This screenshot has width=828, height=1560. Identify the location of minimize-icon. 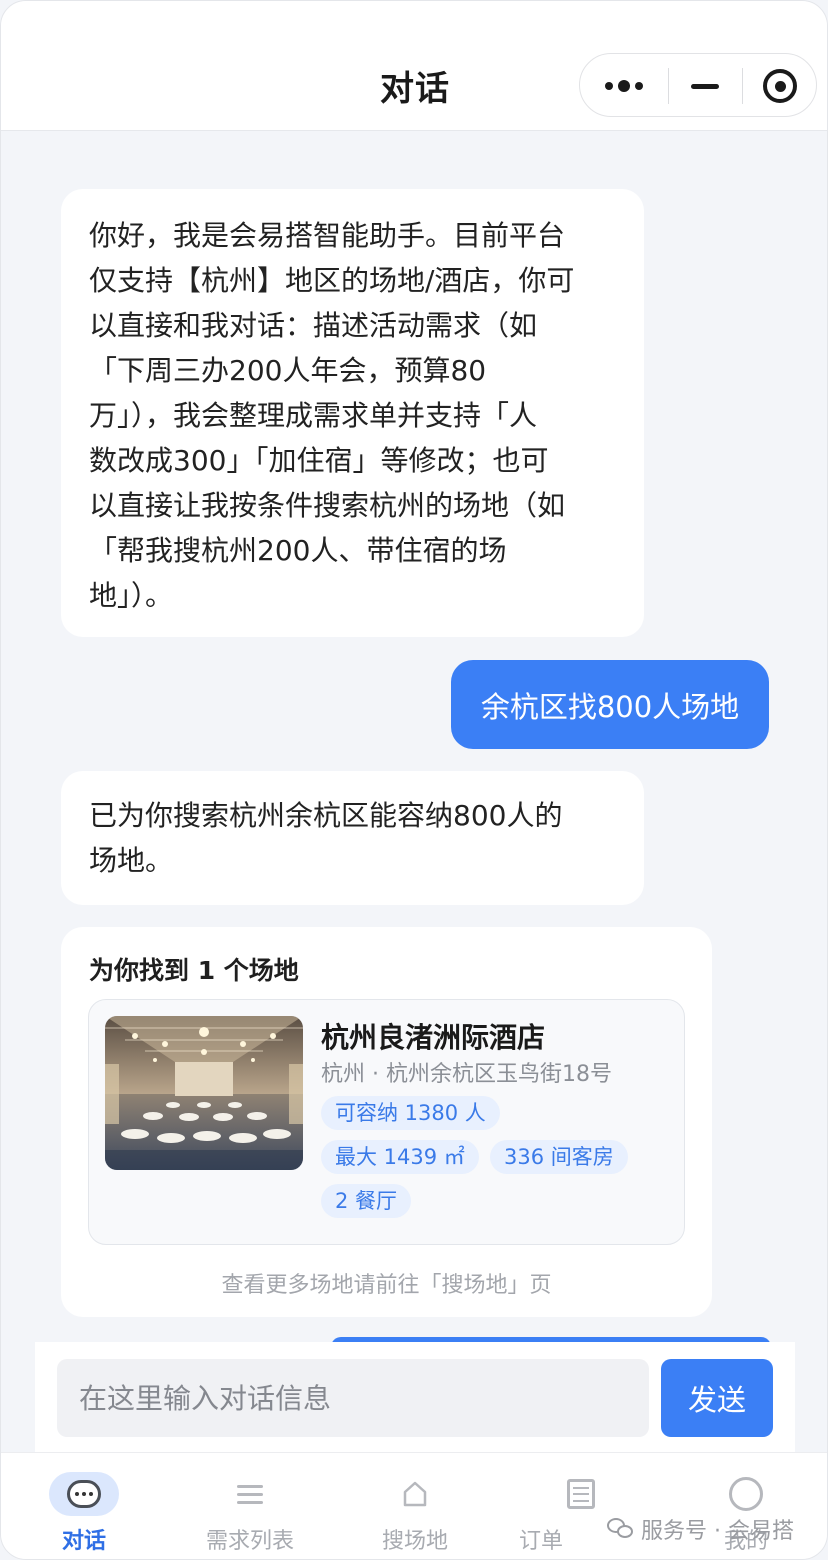
(705, 86).